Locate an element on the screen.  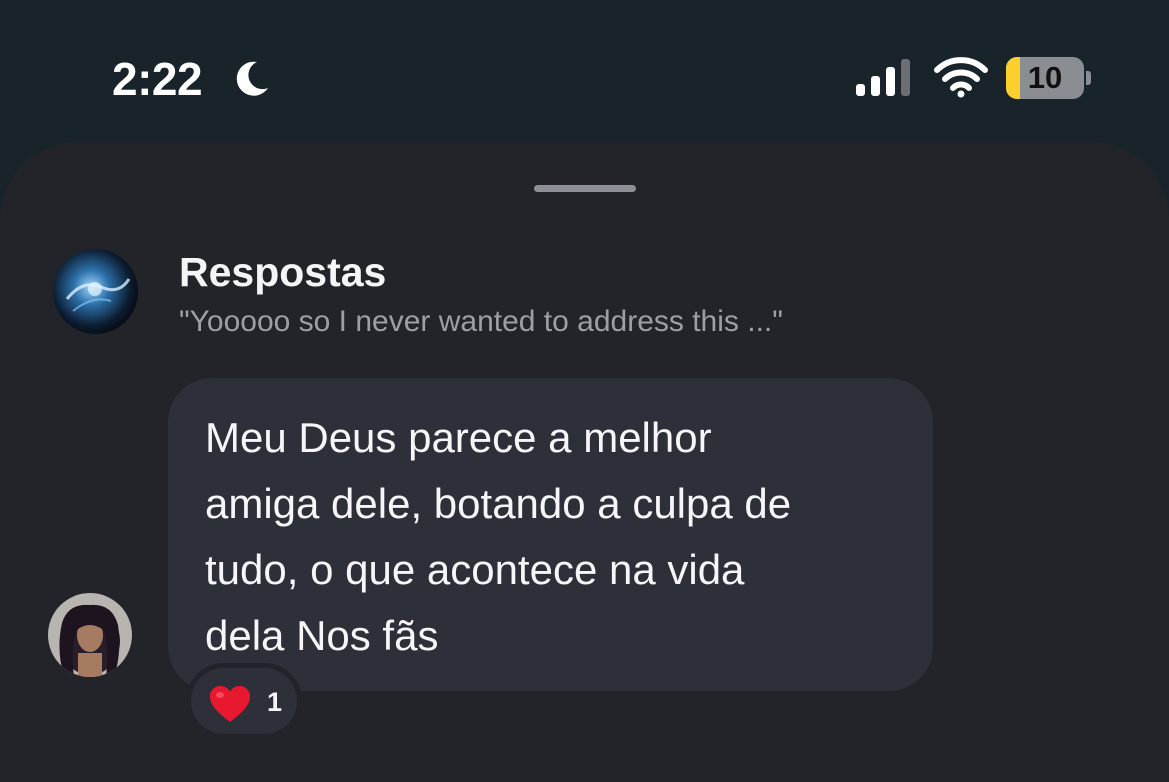
red-heart-icon is located at coordinates (230, 704).